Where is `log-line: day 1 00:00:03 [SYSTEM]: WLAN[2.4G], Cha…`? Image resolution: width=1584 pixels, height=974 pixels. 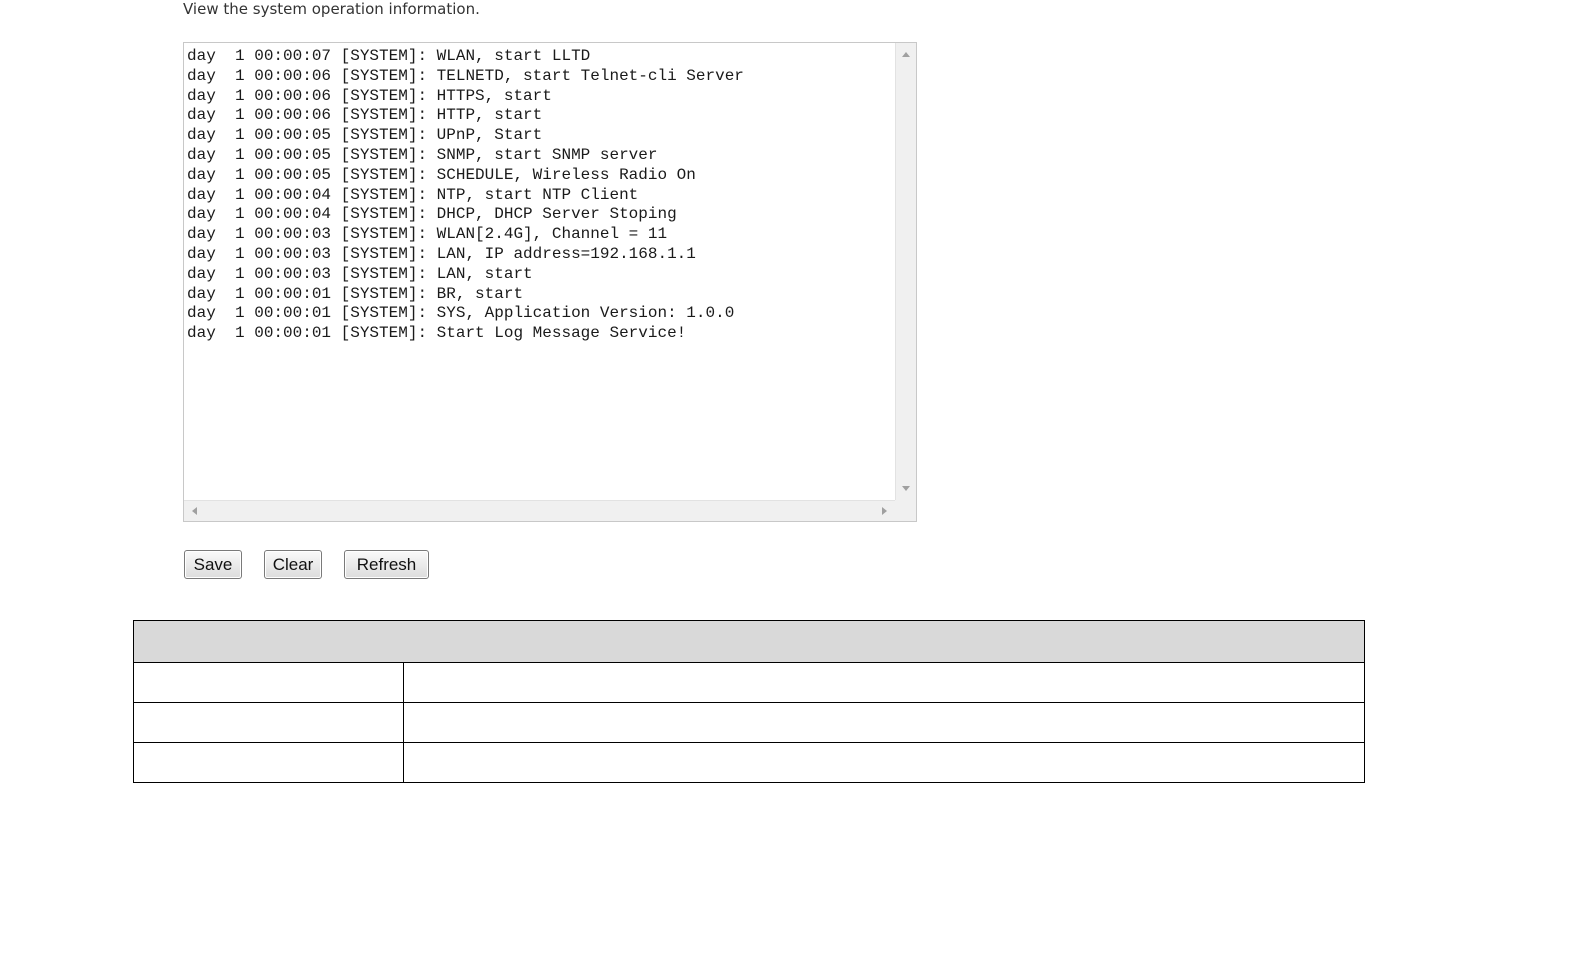
log-line: day 1 00:00:03 [SYSTEM]: WLAN[2.4G], Cha… is located at coordinates (427, 234).